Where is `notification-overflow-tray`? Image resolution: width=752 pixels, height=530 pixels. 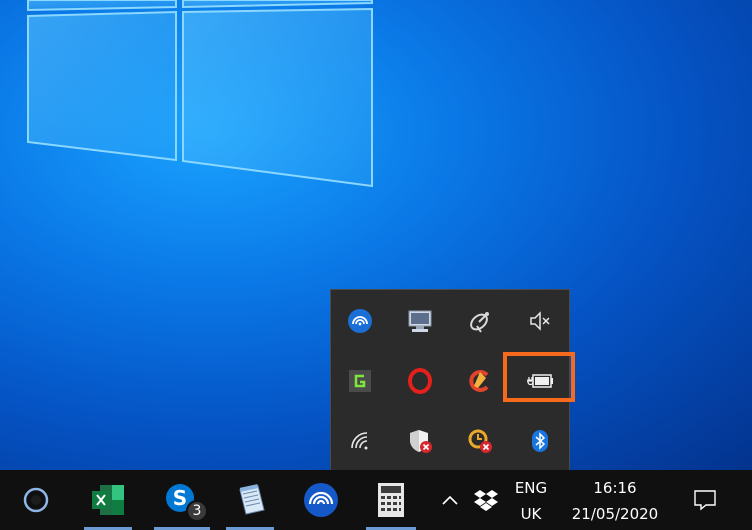 notification-overflow-tray is located at coordinates (450, 379).